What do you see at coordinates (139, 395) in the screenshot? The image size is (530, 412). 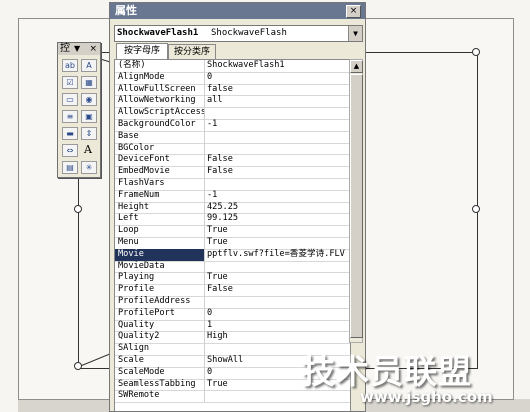 I see `property-name: SWRemote` at bounding box center [139, 395].